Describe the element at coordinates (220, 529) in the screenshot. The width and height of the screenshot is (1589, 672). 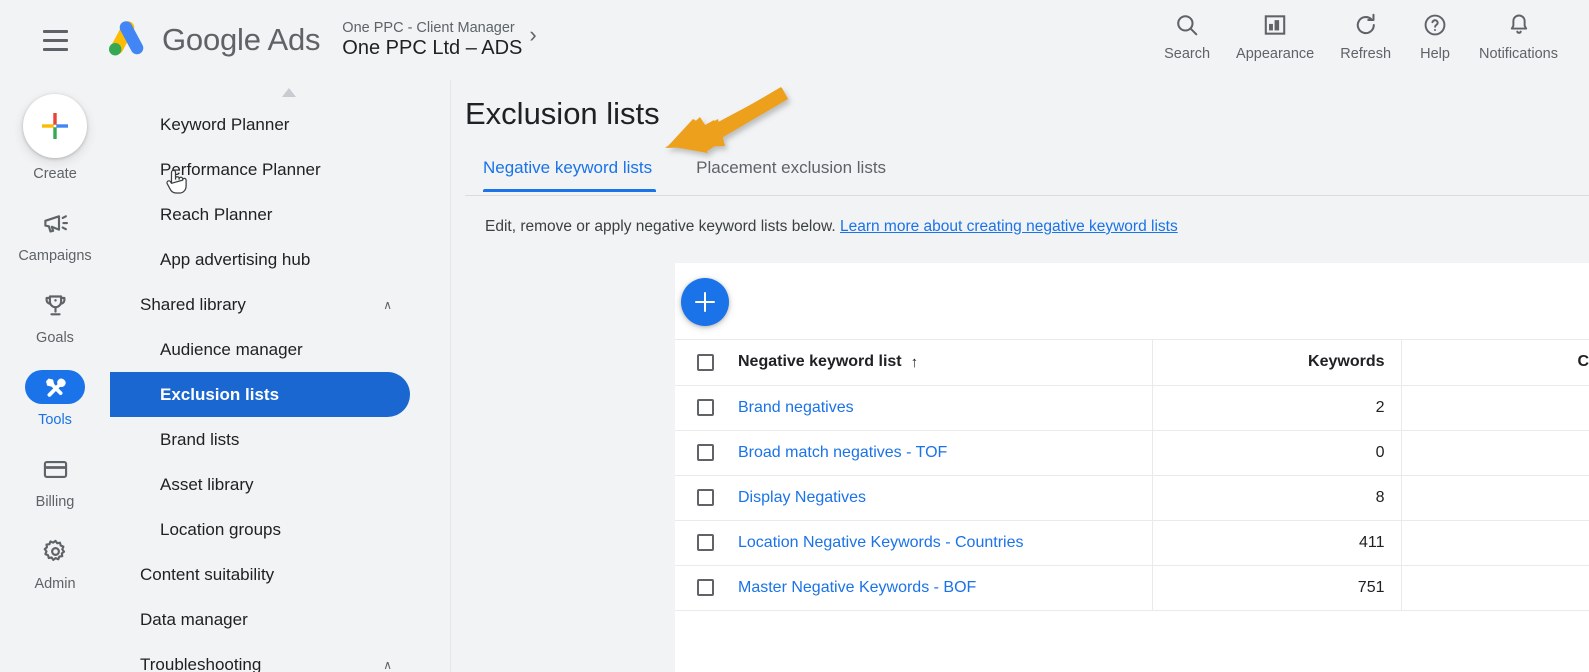
I see `nav-label-location-groups: Location groups` at that location.